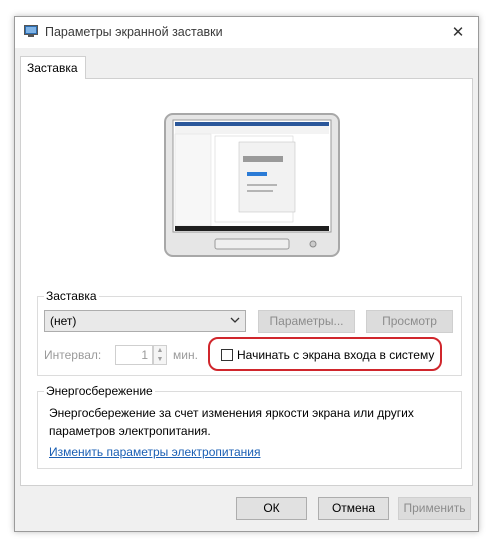 This screenshot has width=493, height=540. I want to click on monitor-preview, so click(252, 185).